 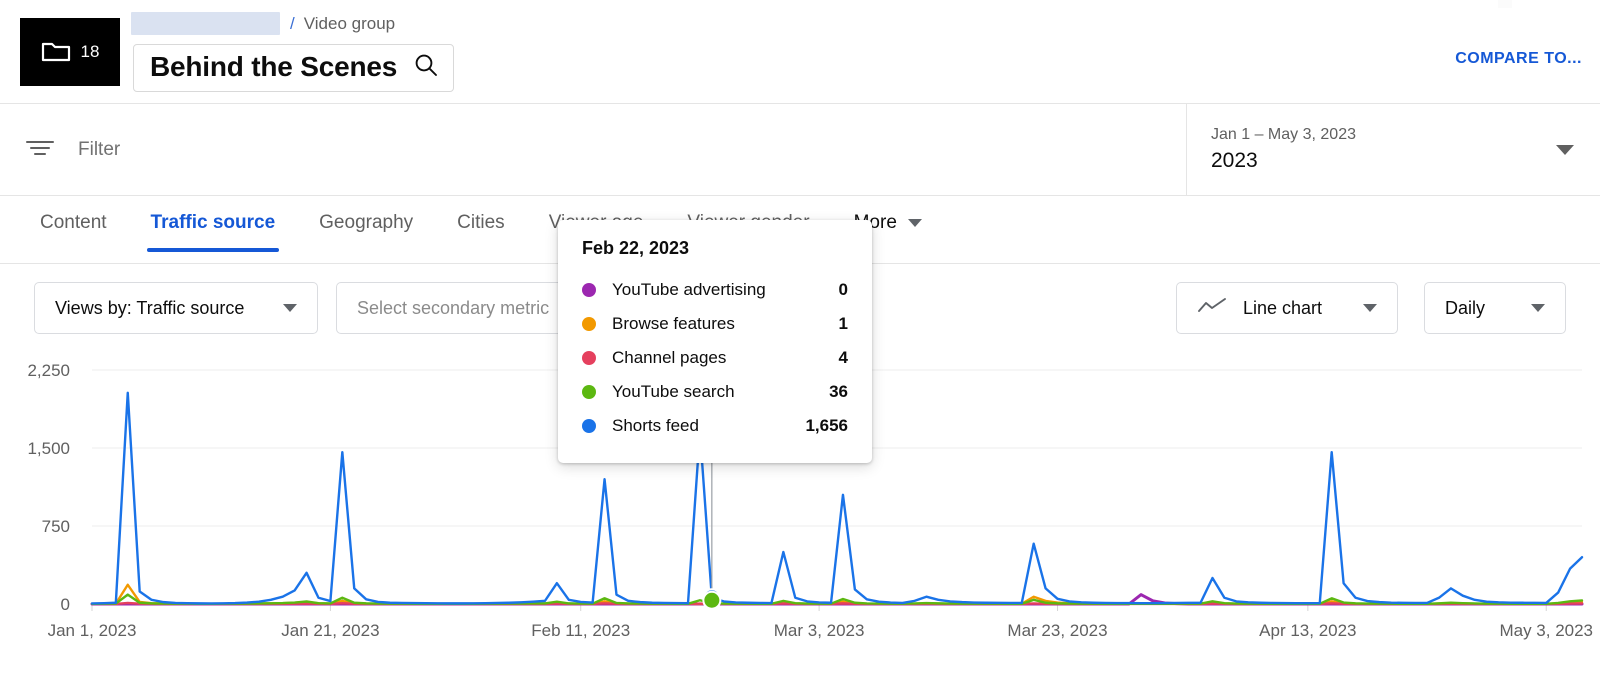 I want to click on group-title-search-box: Behind the Scenes, so click(x=294, y=68).